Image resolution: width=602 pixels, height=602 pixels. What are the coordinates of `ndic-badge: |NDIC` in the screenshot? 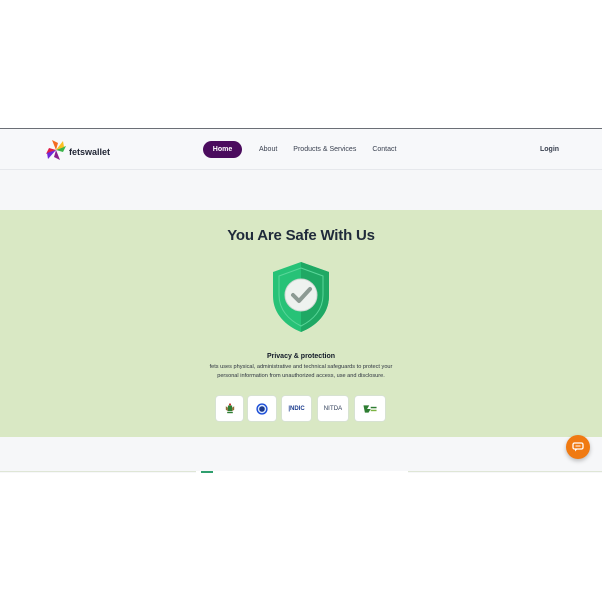 It's located at (296, 408).